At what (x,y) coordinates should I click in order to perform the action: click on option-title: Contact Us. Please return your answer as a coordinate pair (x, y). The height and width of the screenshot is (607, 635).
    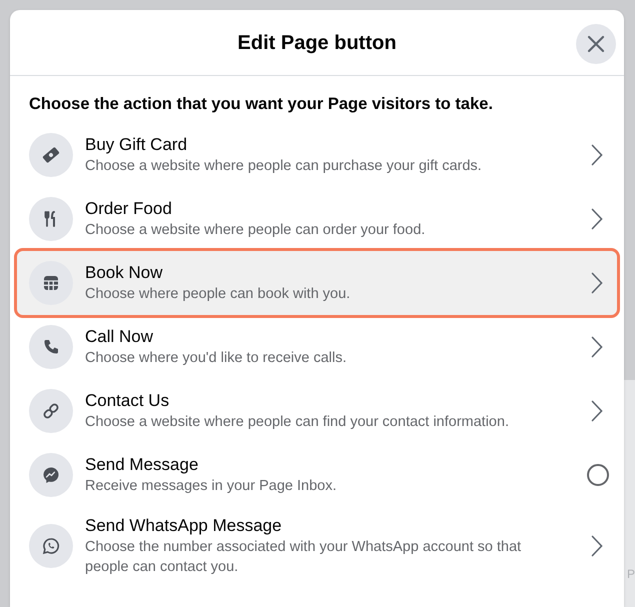
    Looking at the image, I should click on (127, 401).